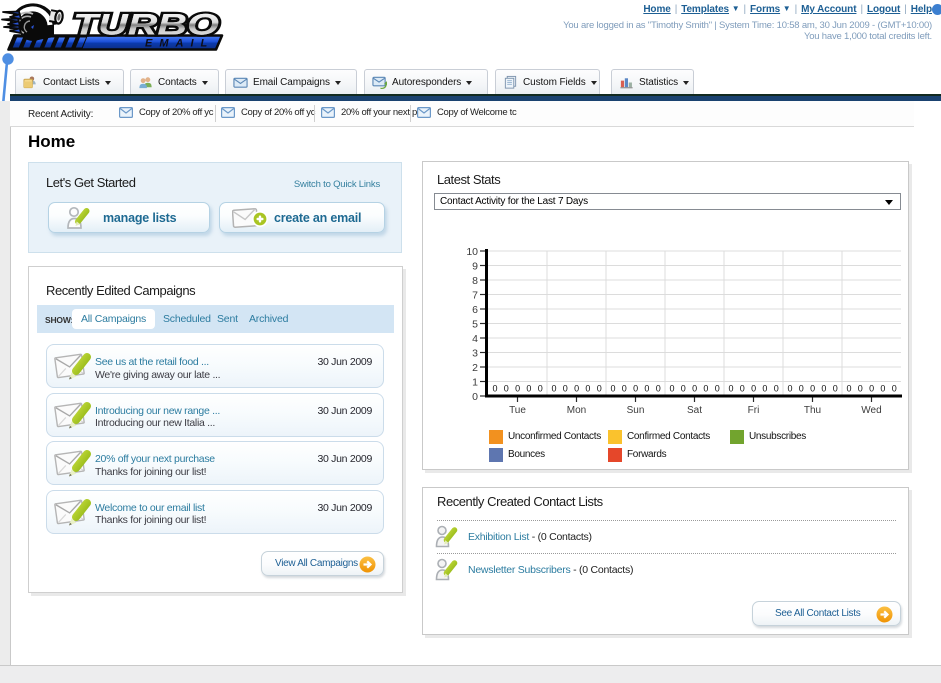 The width and height of the screenshot is (941, 683). I want to click on svg-text: 7, so click(475, 296).